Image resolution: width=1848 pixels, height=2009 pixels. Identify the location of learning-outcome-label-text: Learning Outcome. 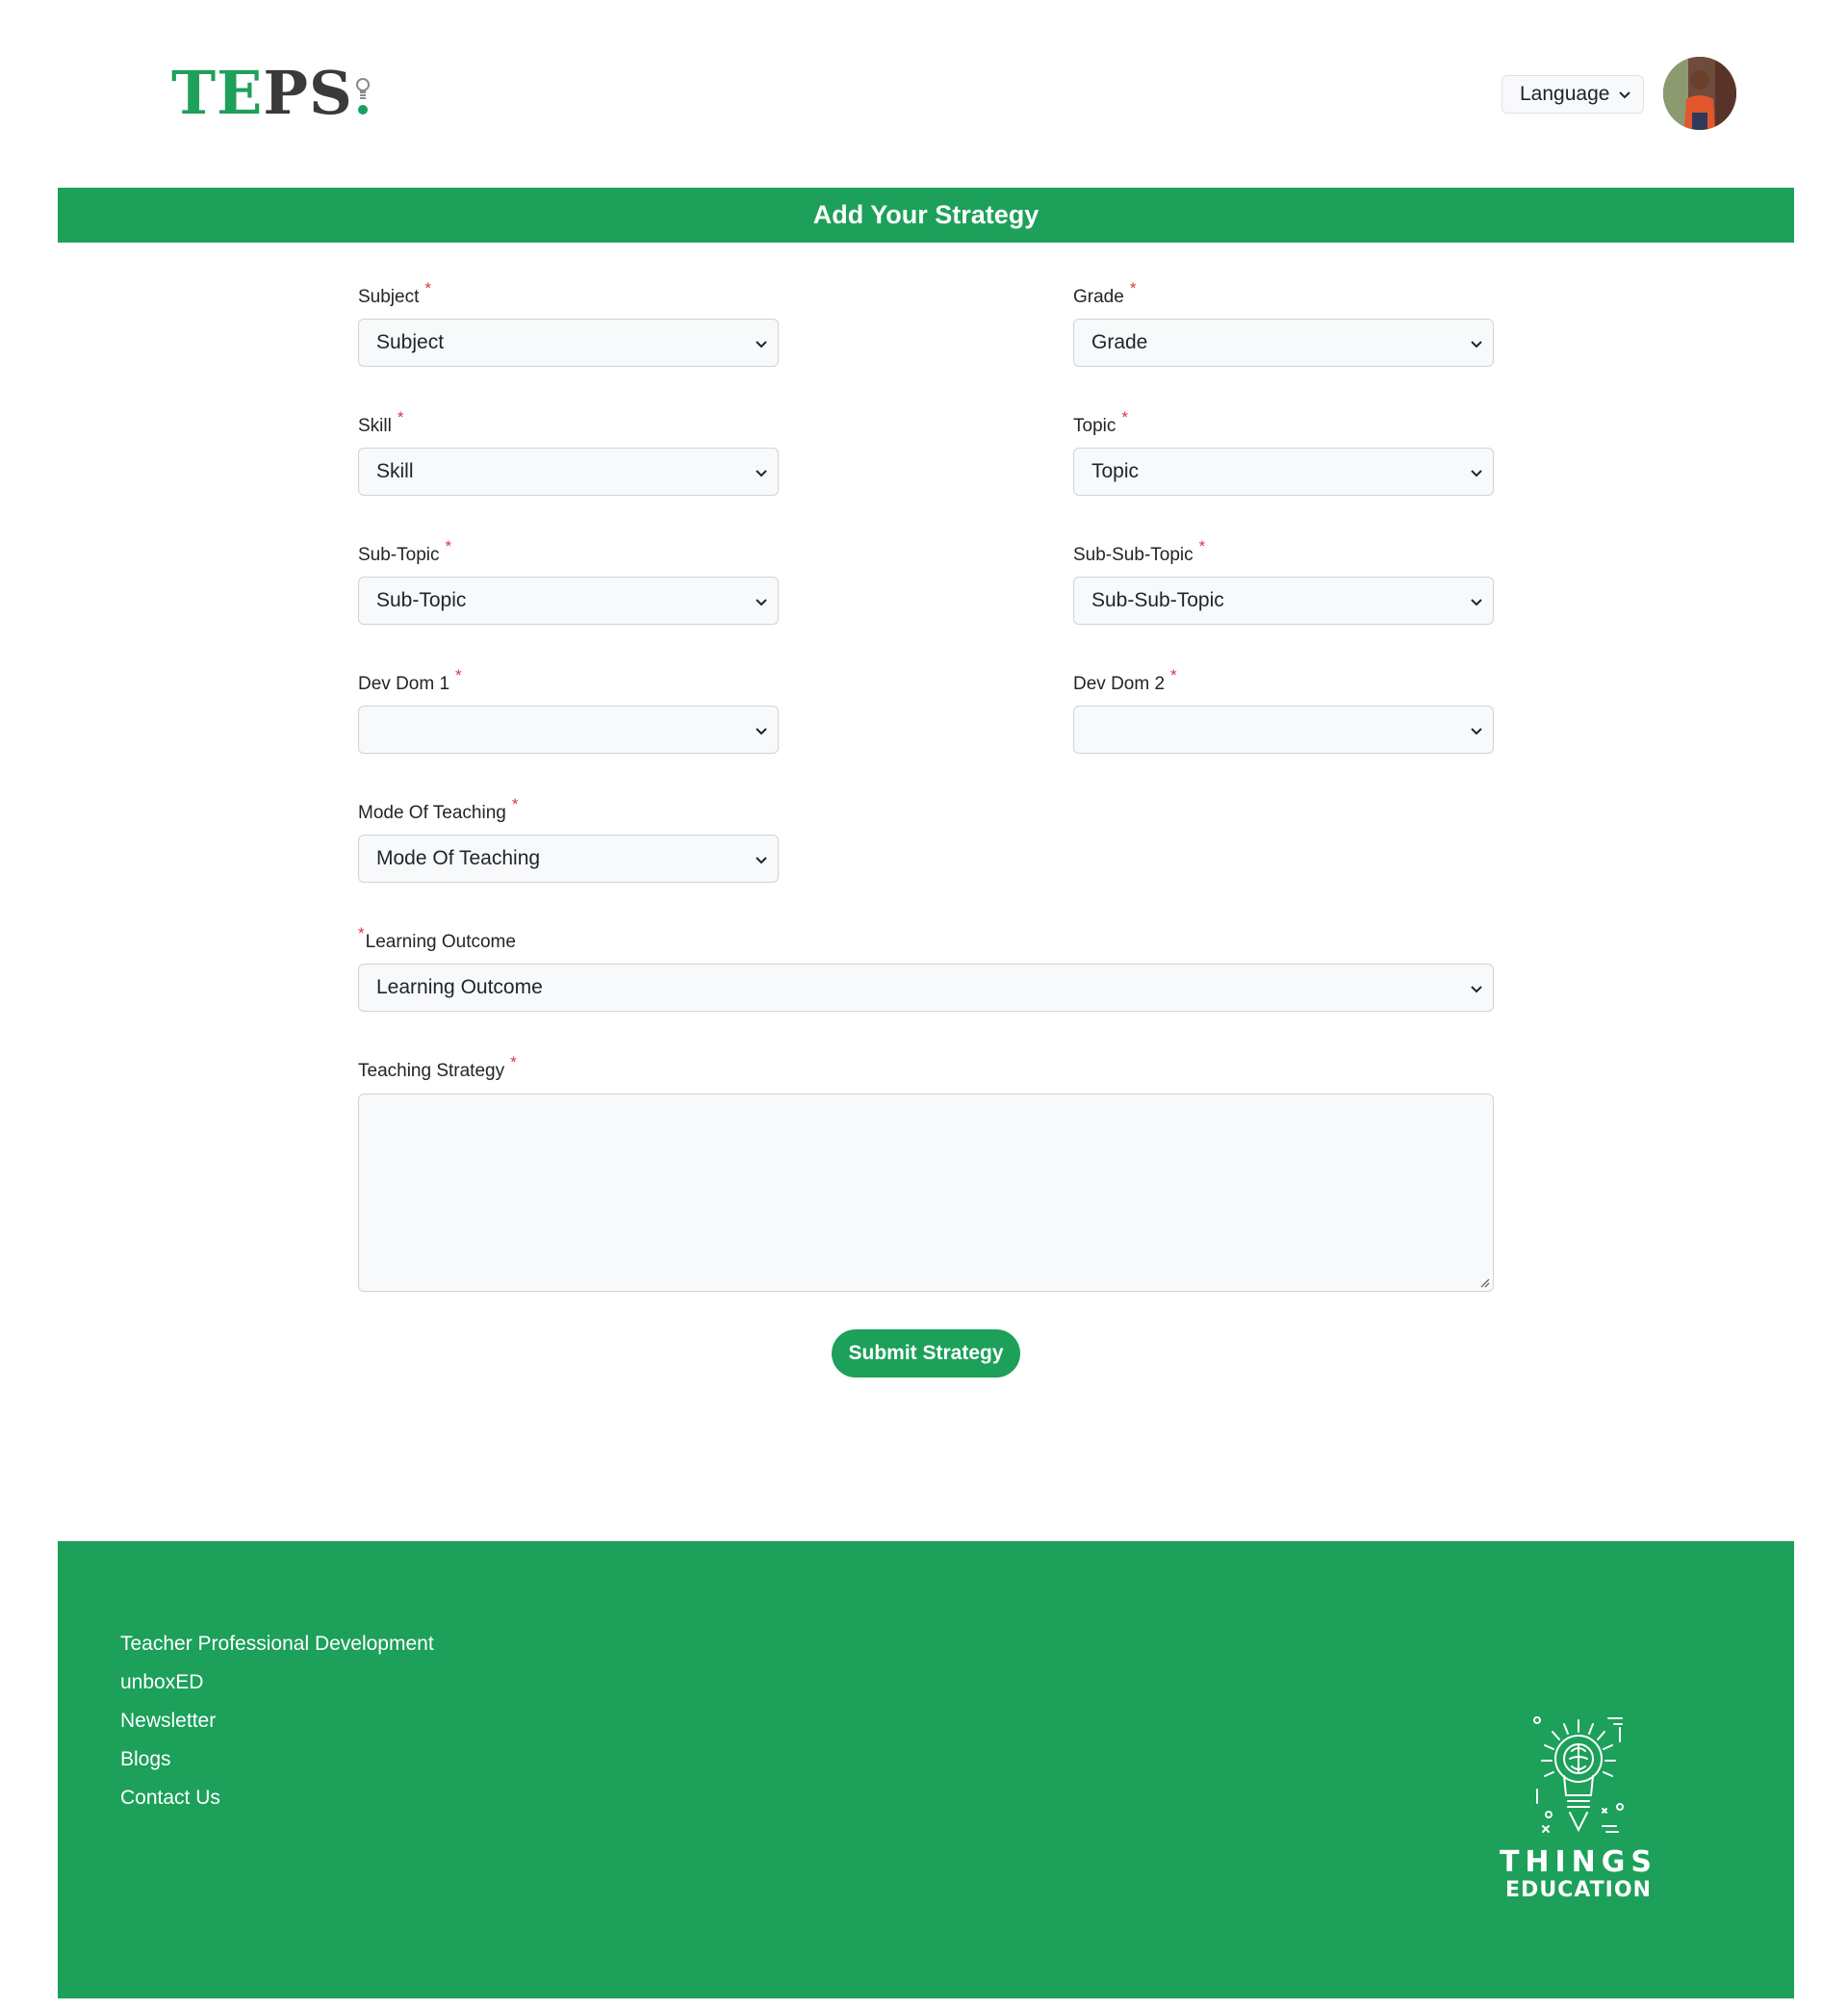
(440, 942).